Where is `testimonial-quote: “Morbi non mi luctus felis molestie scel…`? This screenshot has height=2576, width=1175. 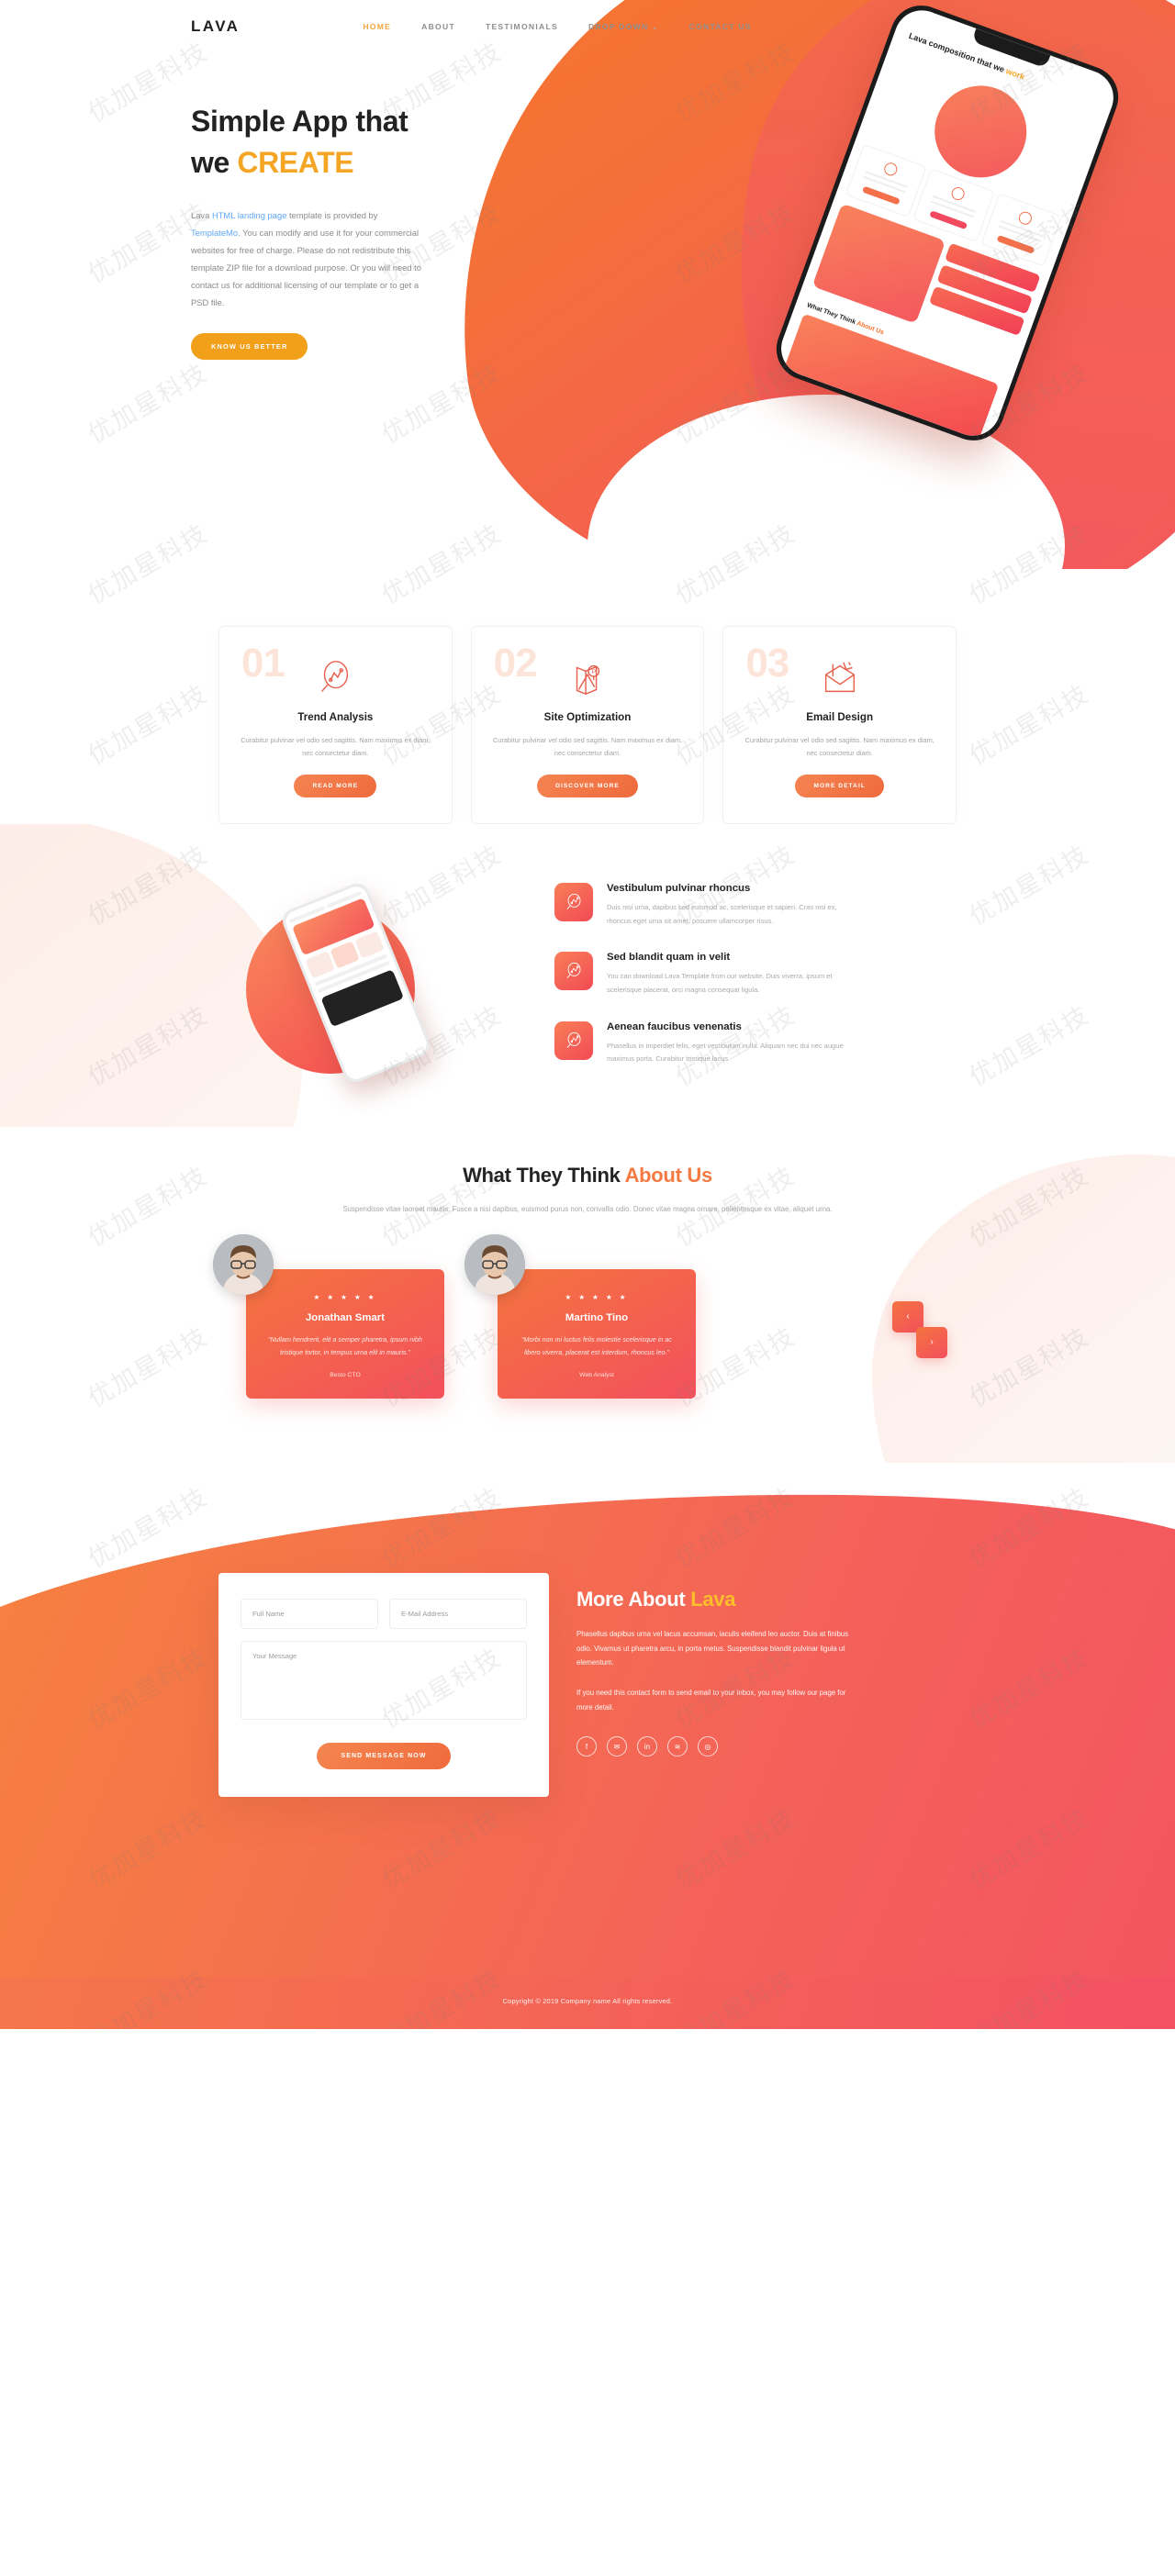 testimonial-quote: “Morbi non mi luctus felis molestie scel… is located at coordinates (596, 1346).